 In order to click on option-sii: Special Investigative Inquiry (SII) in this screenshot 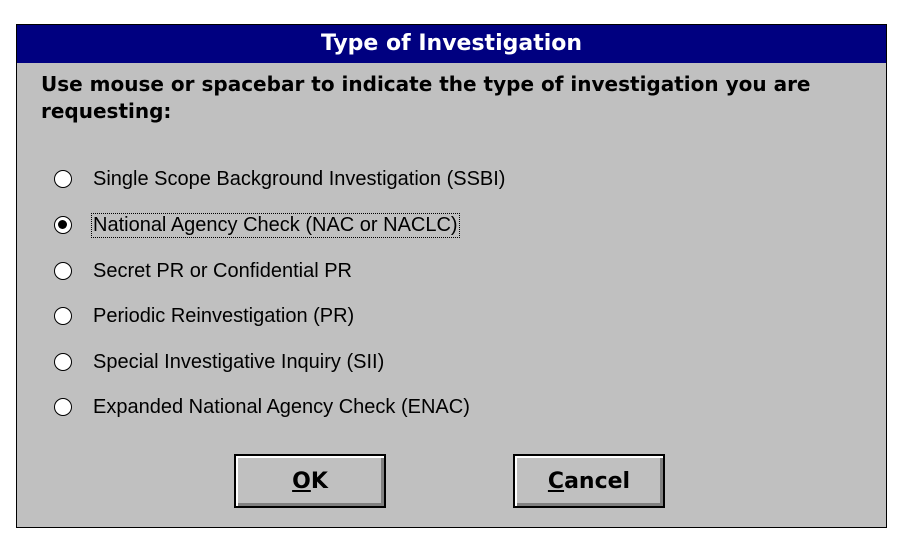, I will do `click(219, 362)`.